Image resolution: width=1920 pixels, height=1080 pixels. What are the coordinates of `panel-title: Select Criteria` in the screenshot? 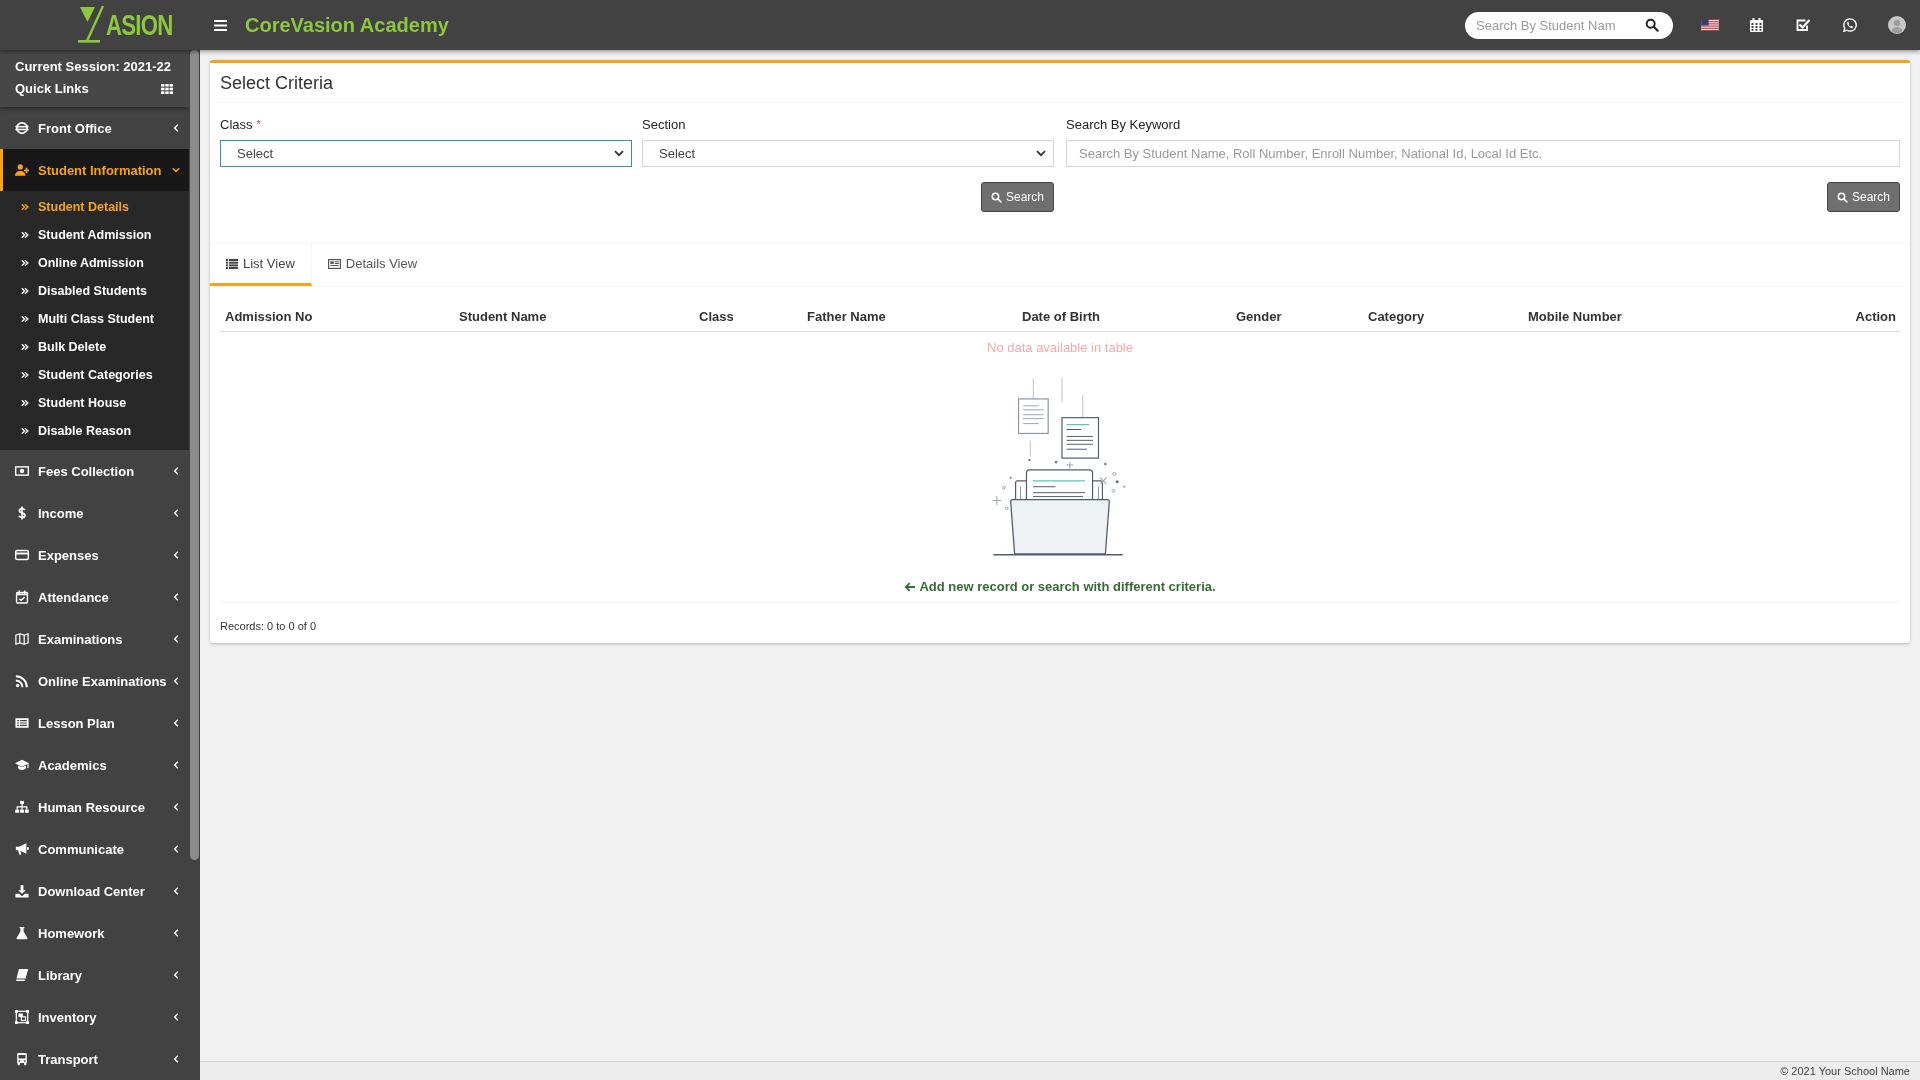 It's located at (277, 82).